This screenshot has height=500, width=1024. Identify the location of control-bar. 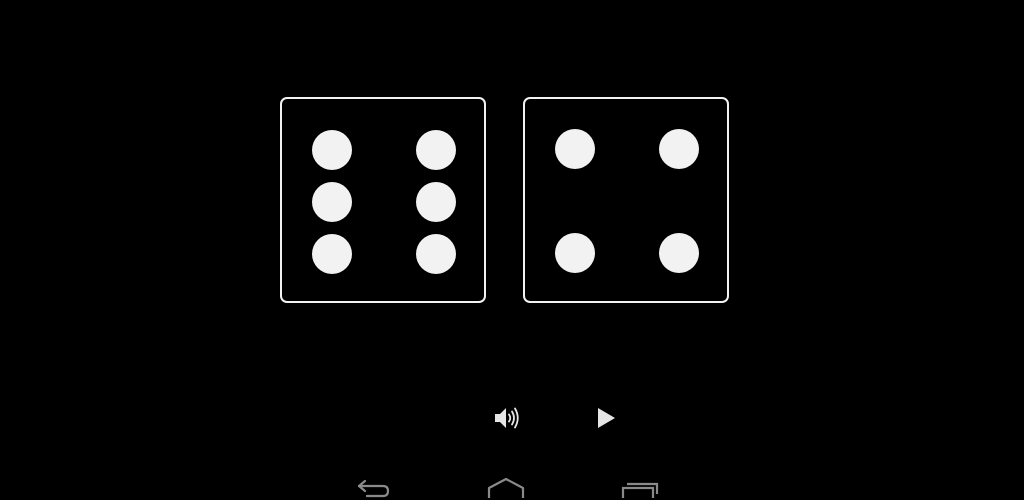
(512, 418).